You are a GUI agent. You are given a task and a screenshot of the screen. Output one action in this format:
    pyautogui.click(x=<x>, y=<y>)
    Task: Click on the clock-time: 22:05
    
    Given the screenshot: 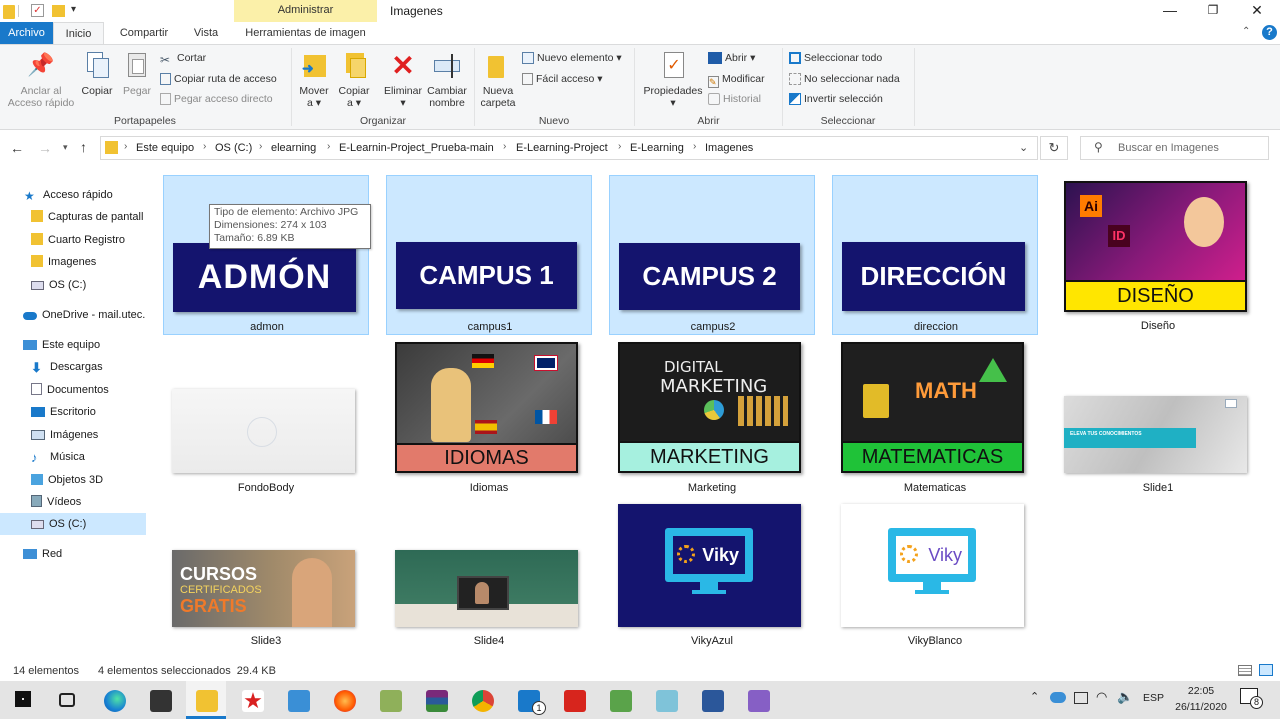 What is the action you would take?
    pyautogui.click(x=1201, y=691)
    